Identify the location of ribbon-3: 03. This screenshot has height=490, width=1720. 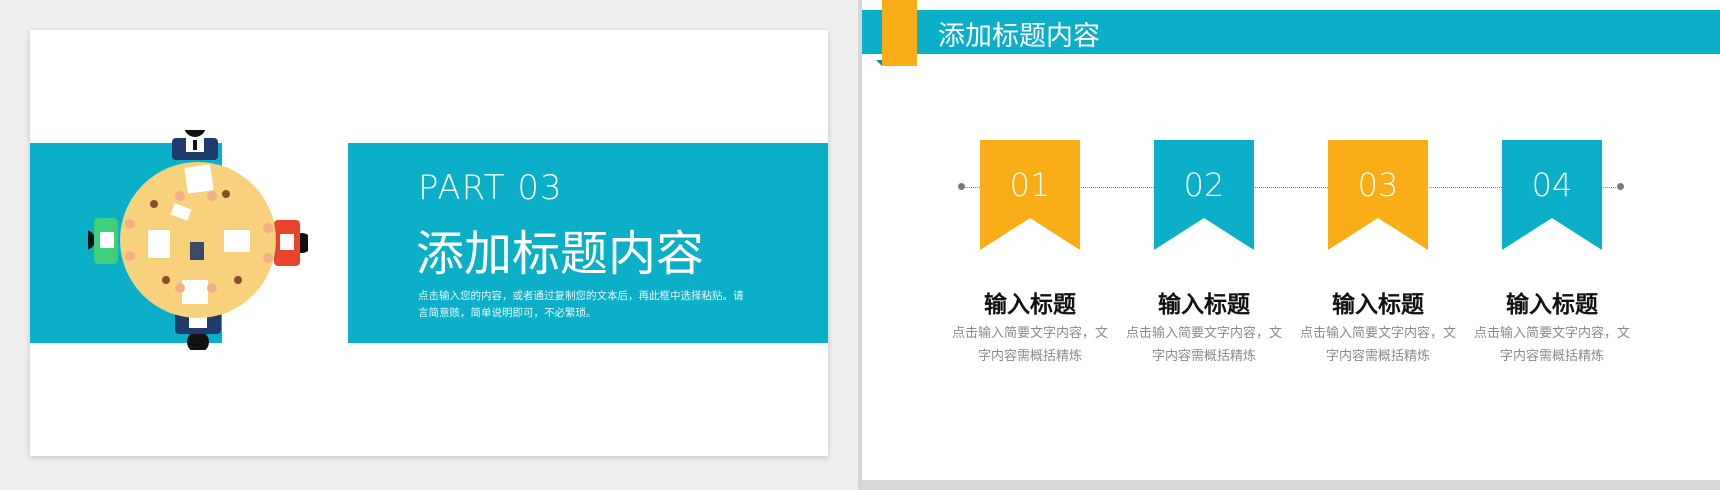
(1378, 195).